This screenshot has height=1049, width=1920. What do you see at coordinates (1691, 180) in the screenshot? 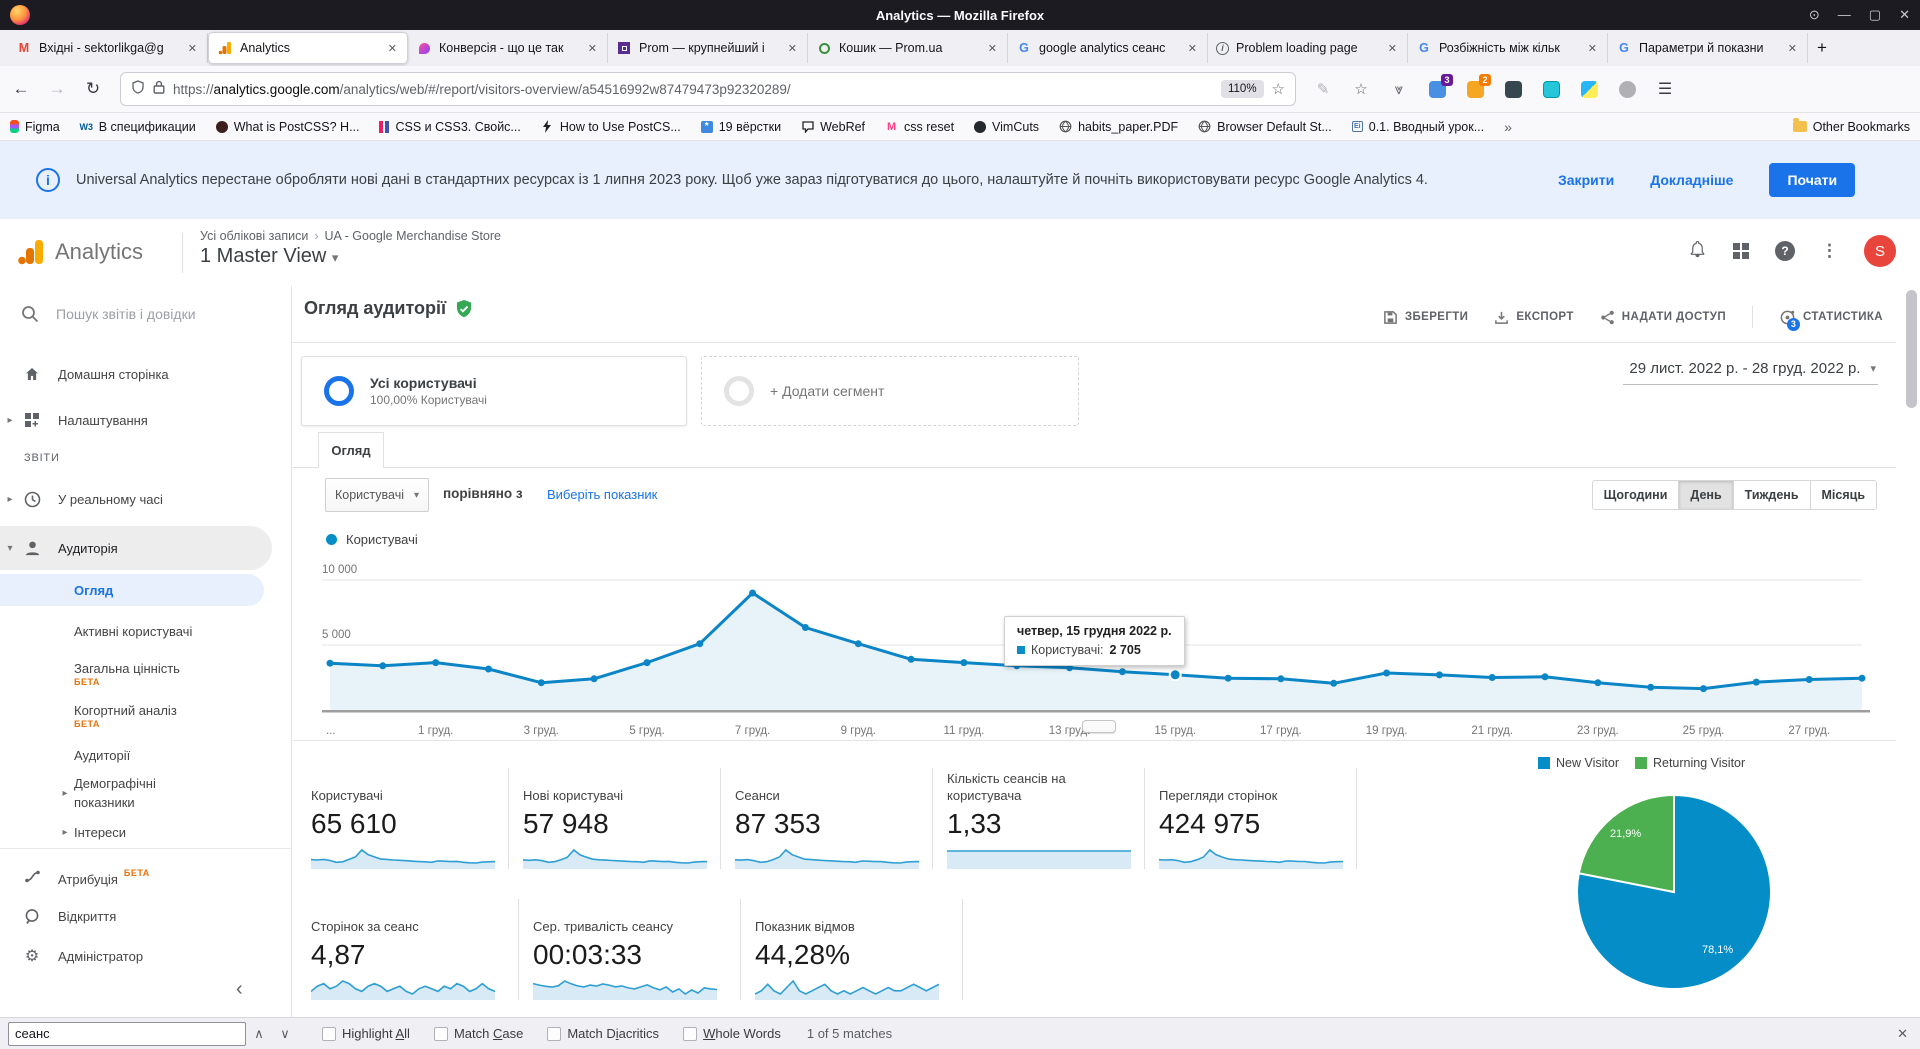
I see `banner-learn-more-button: Докладніше` at bounding box center [1691, 180].